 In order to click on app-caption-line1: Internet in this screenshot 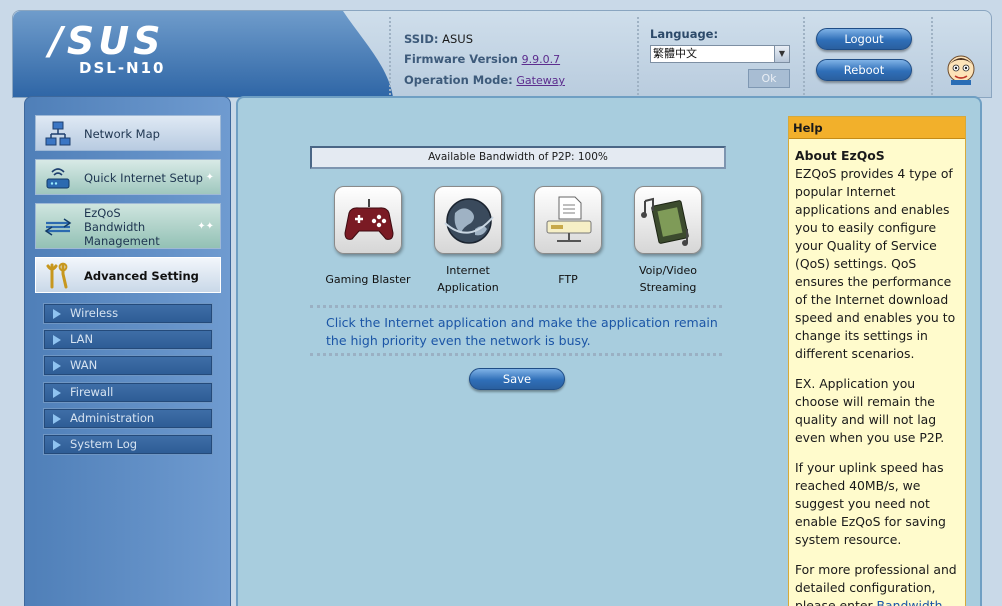, I will do `click(468, 270)`.